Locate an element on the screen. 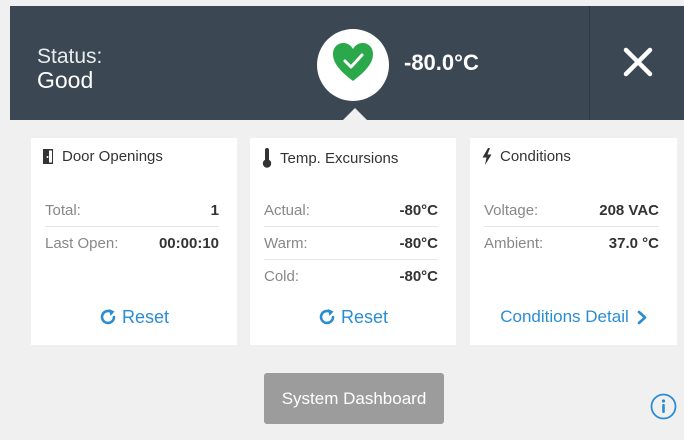 The height and width of the screenshot is (440, 684). row-value: 00:00:10 is located at coordinates (188, 243).